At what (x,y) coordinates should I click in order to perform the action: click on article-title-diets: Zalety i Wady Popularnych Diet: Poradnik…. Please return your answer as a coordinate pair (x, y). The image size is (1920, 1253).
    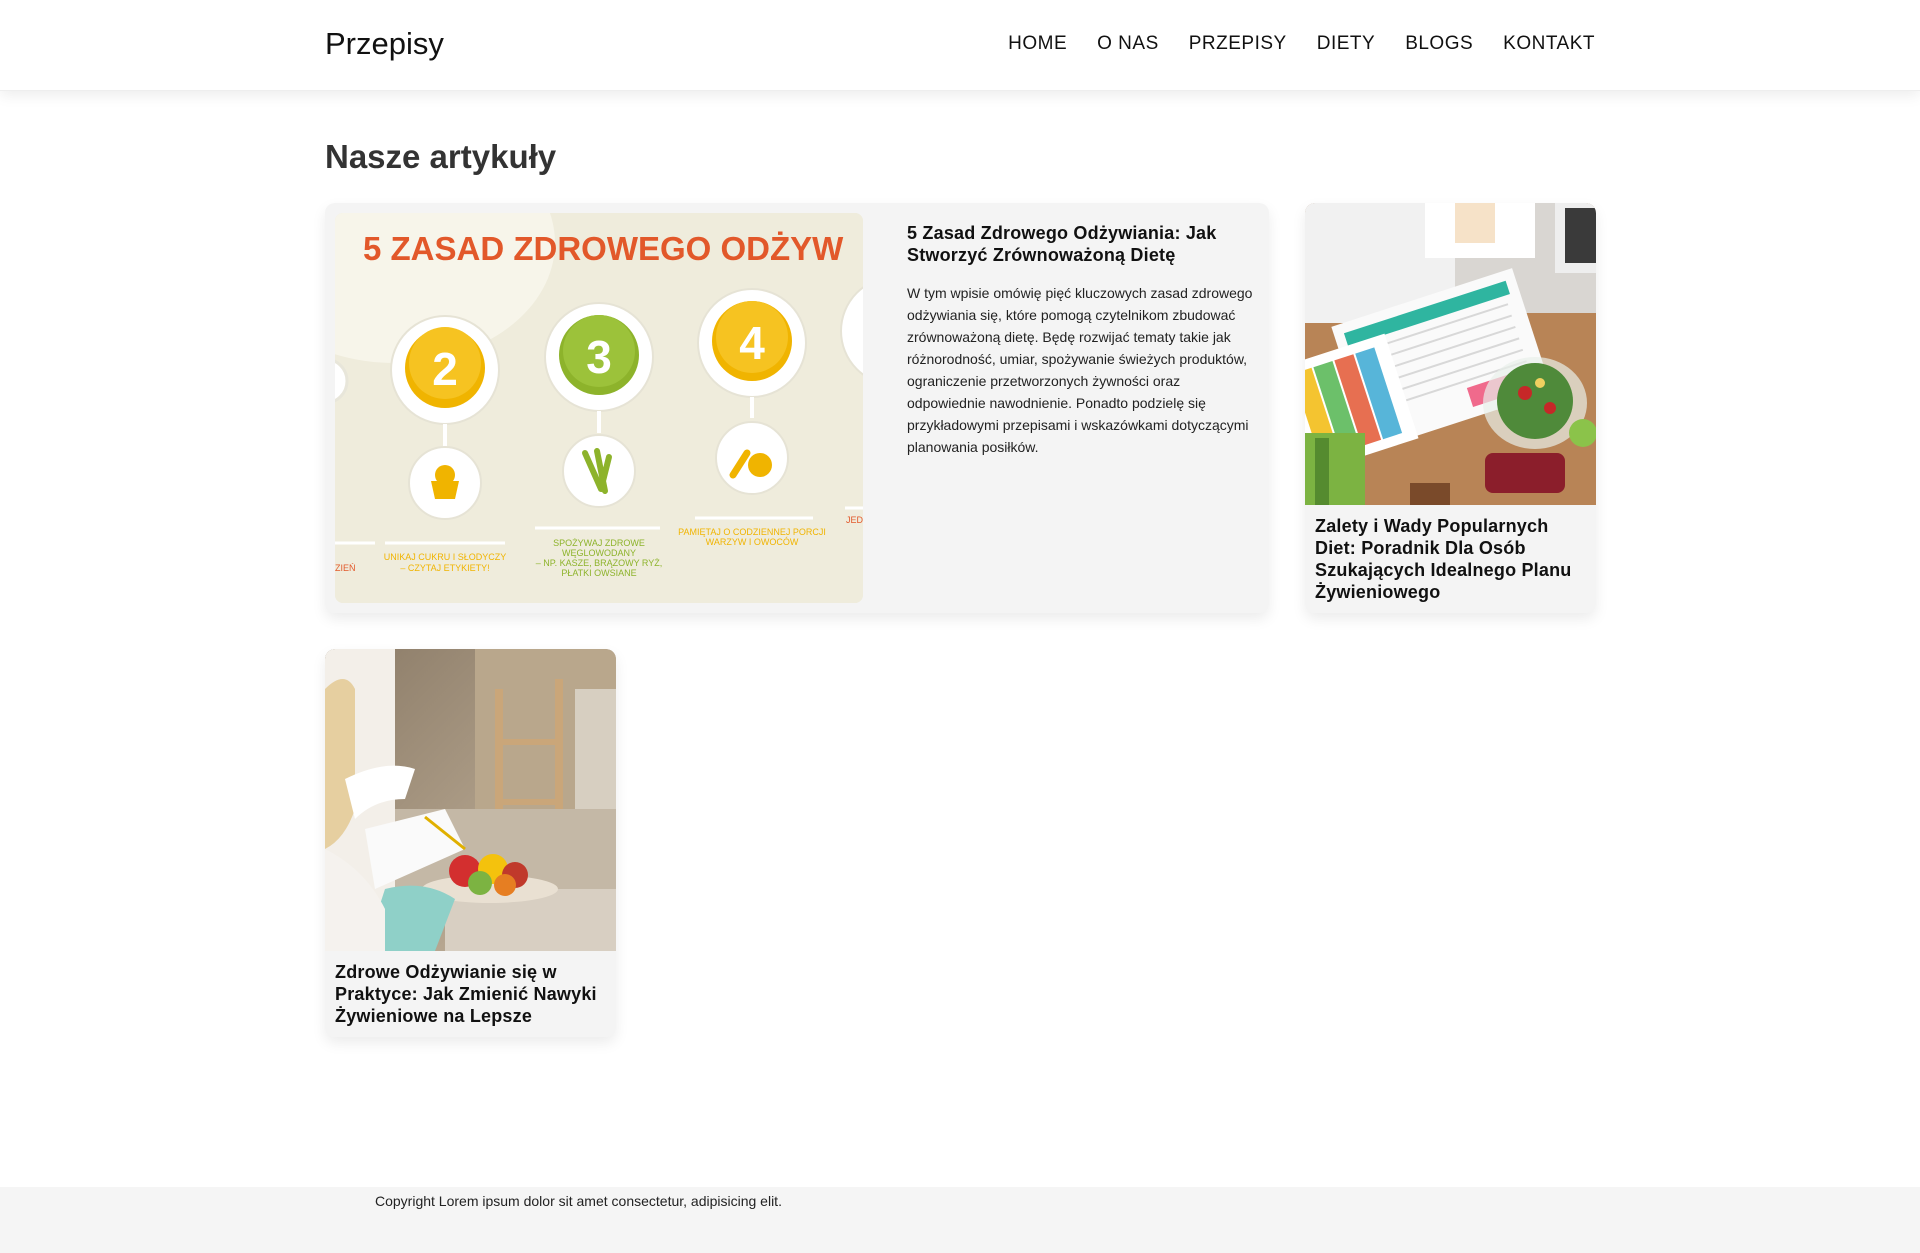
    Looking at the image, I should click on (1450, 559).